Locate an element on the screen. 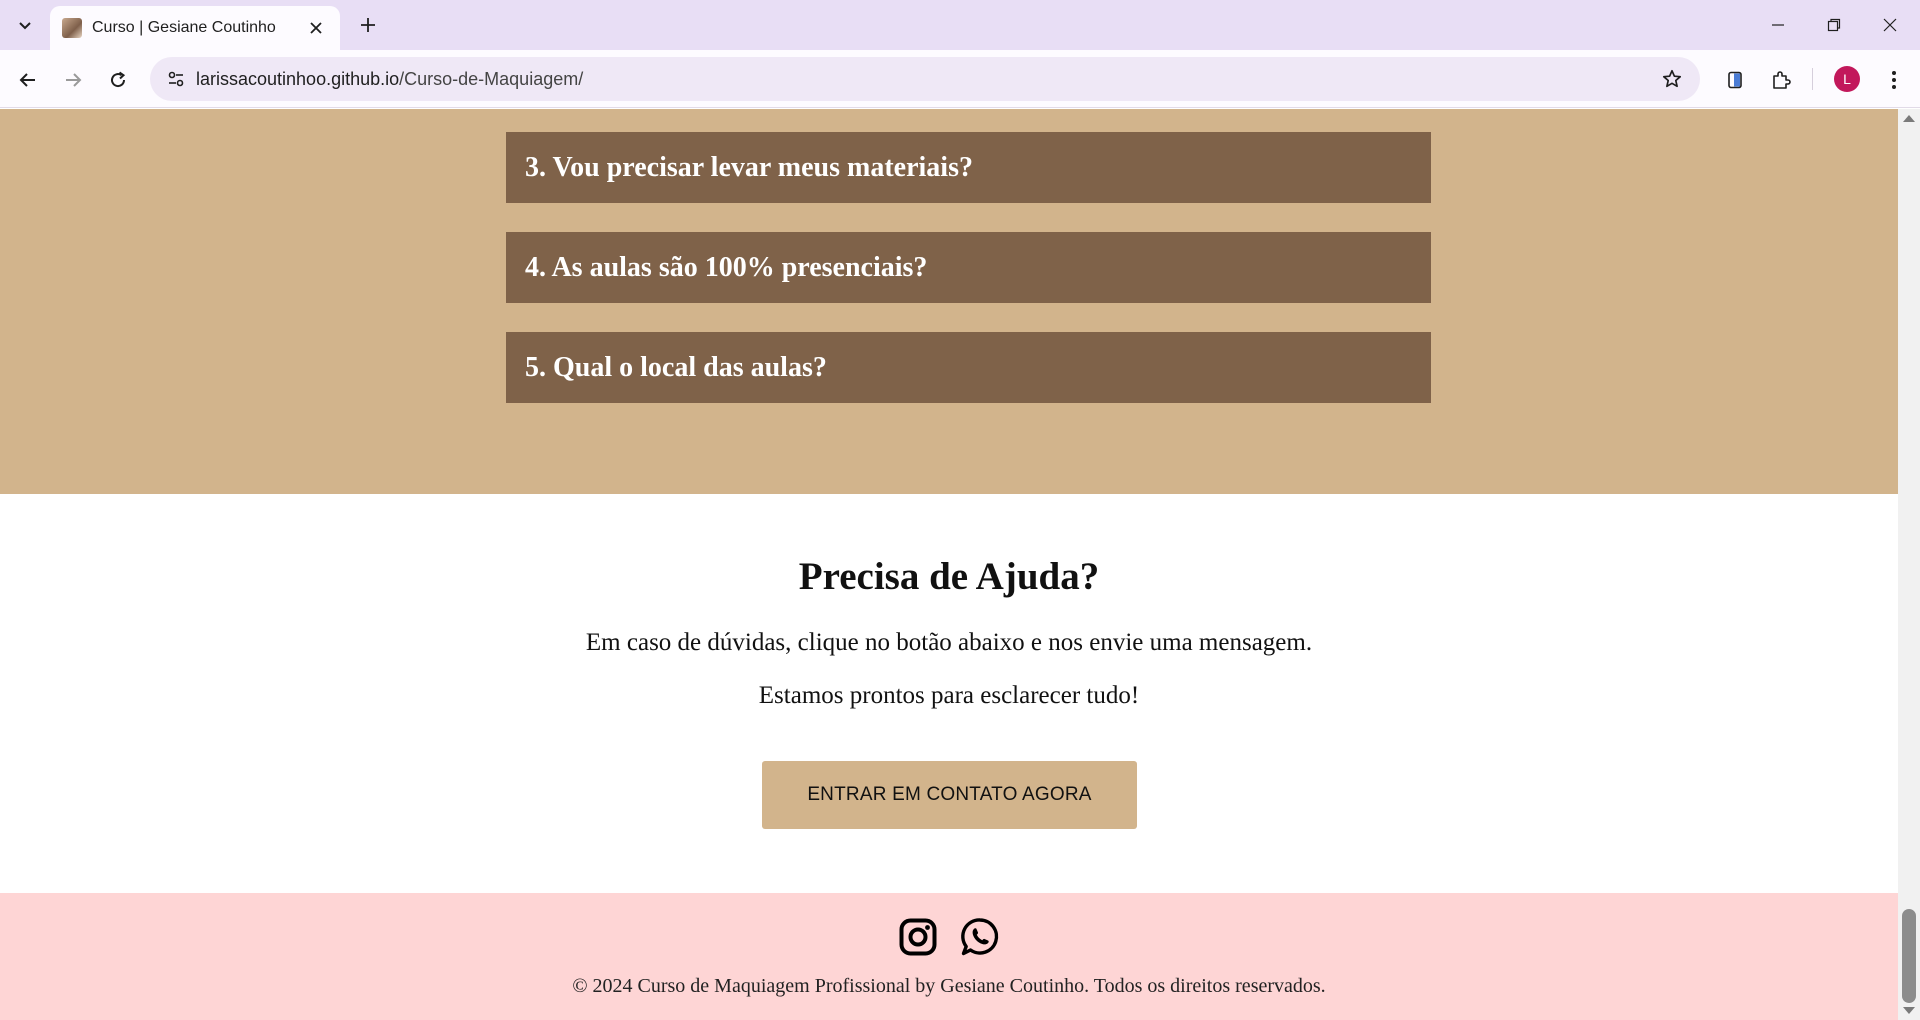 This screenshot has height=1020, width=1920. reload-icon is located at coordinates (118, 79).